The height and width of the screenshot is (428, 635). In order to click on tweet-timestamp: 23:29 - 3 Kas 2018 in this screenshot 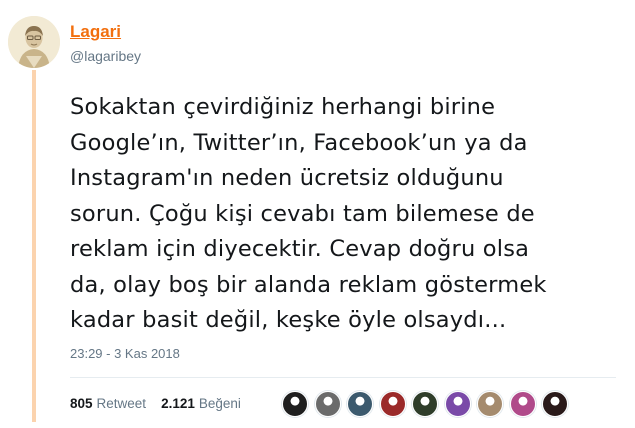, I will do `click(125, 353)`.